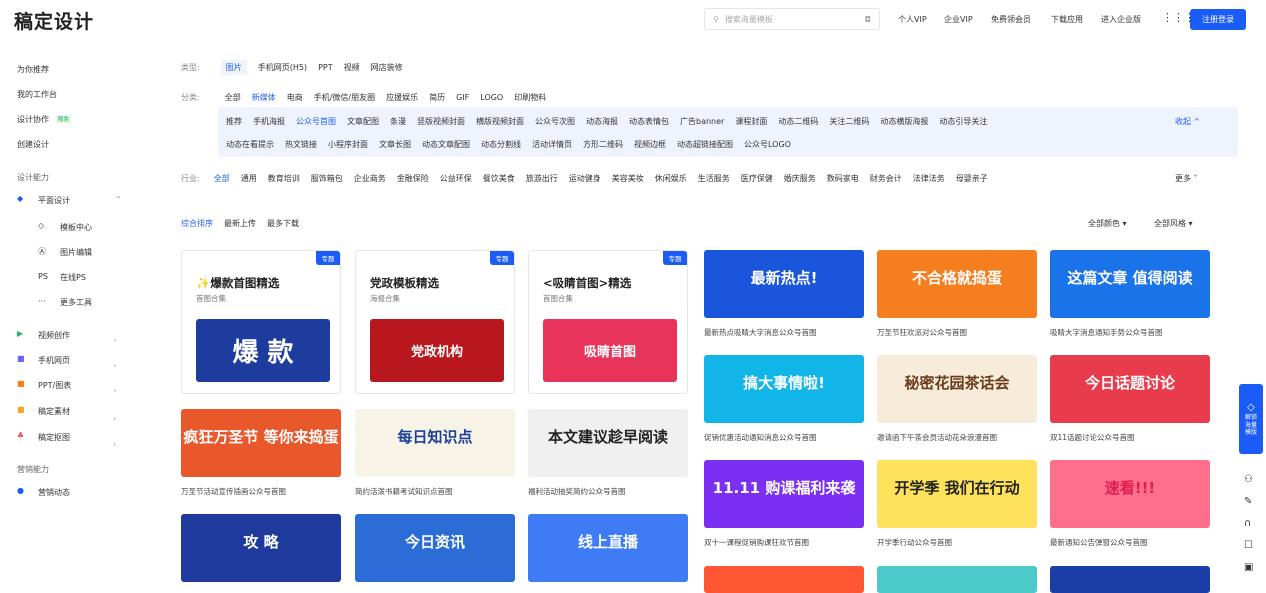 The width and height of the screenshot is (1266, 593). What do you see at coordinates (702, 121) in the screenshot?
I see `subcat-10: 广告banner` at bounding box center [702, 121].